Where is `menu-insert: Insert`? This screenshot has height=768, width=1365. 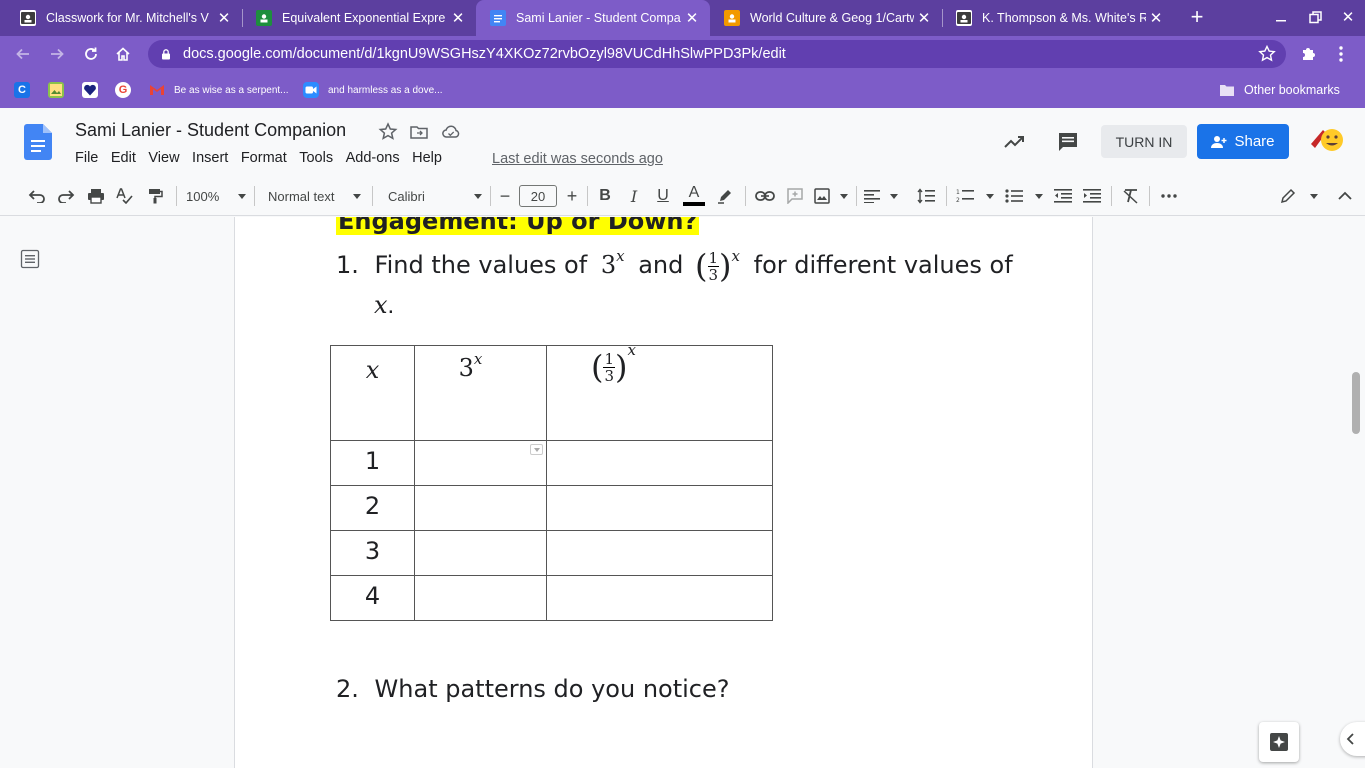 menu-insert: Insert is located at coordinates (210, 158).